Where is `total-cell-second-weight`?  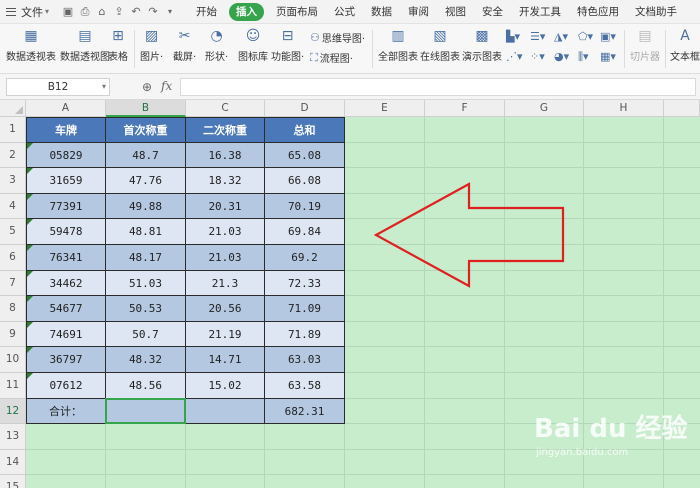 total-cell-second-weight is located at coordinates (225, 411).